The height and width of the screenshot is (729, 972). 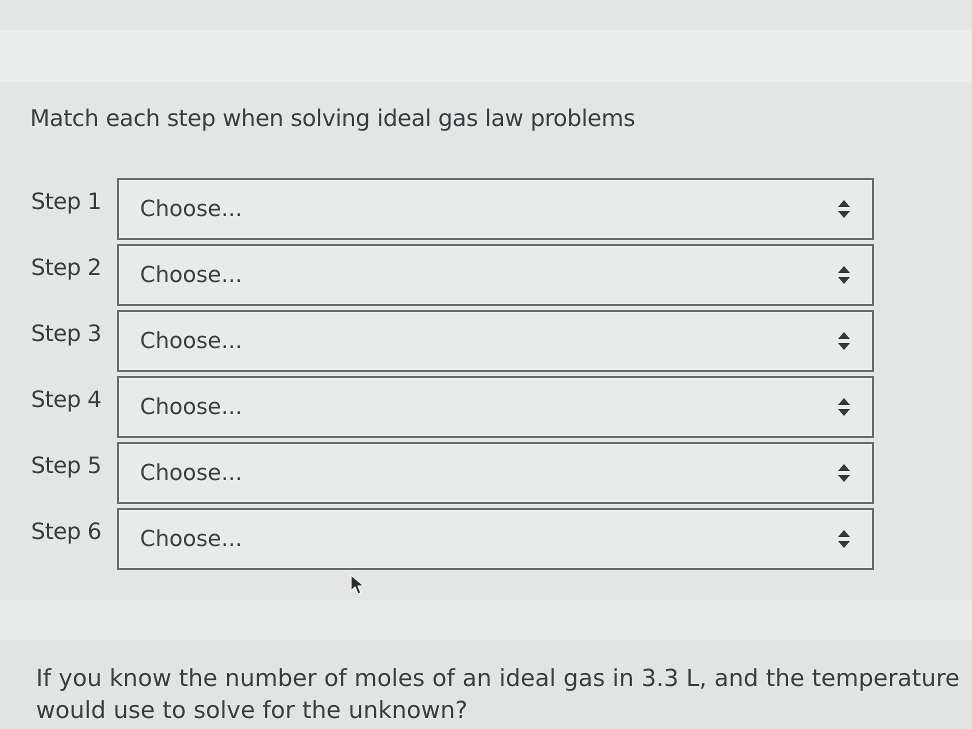 What do you see at coordinates (66, 400) in the screenshot?
I see `step-label: Step 4` at bounding box center [66, 400].